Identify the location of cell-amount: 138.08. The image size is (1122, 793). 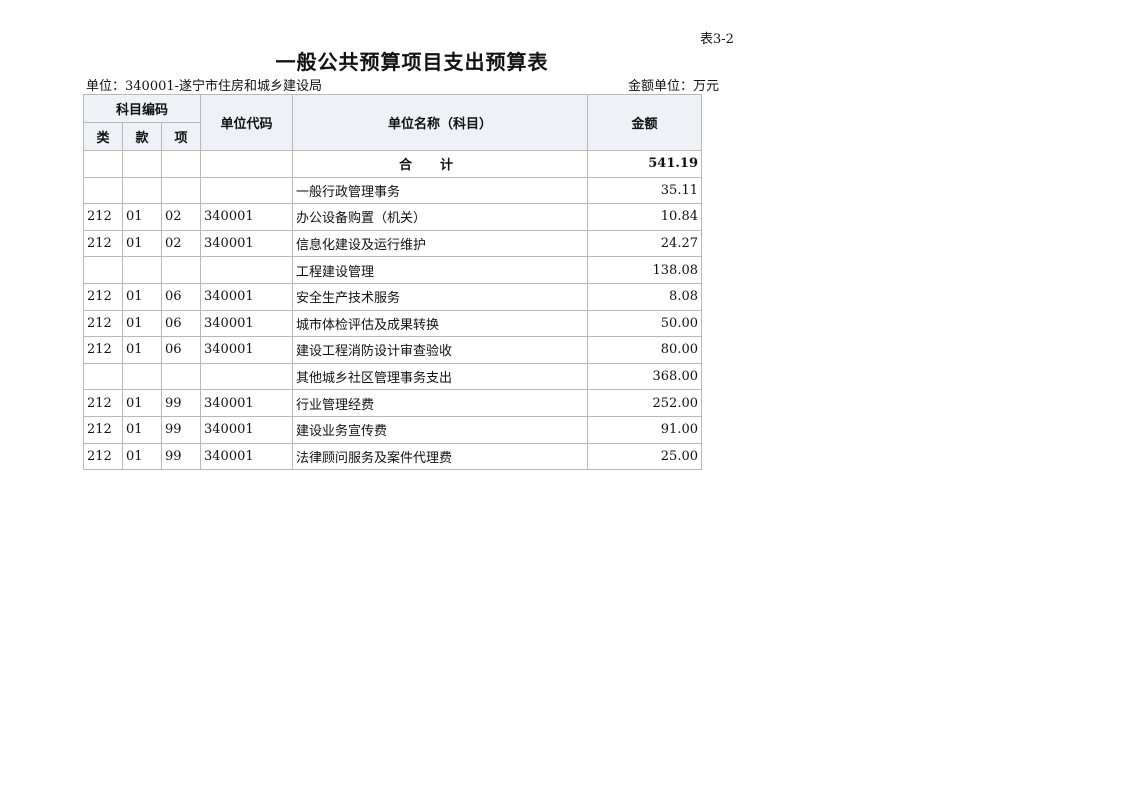
(644, 270).